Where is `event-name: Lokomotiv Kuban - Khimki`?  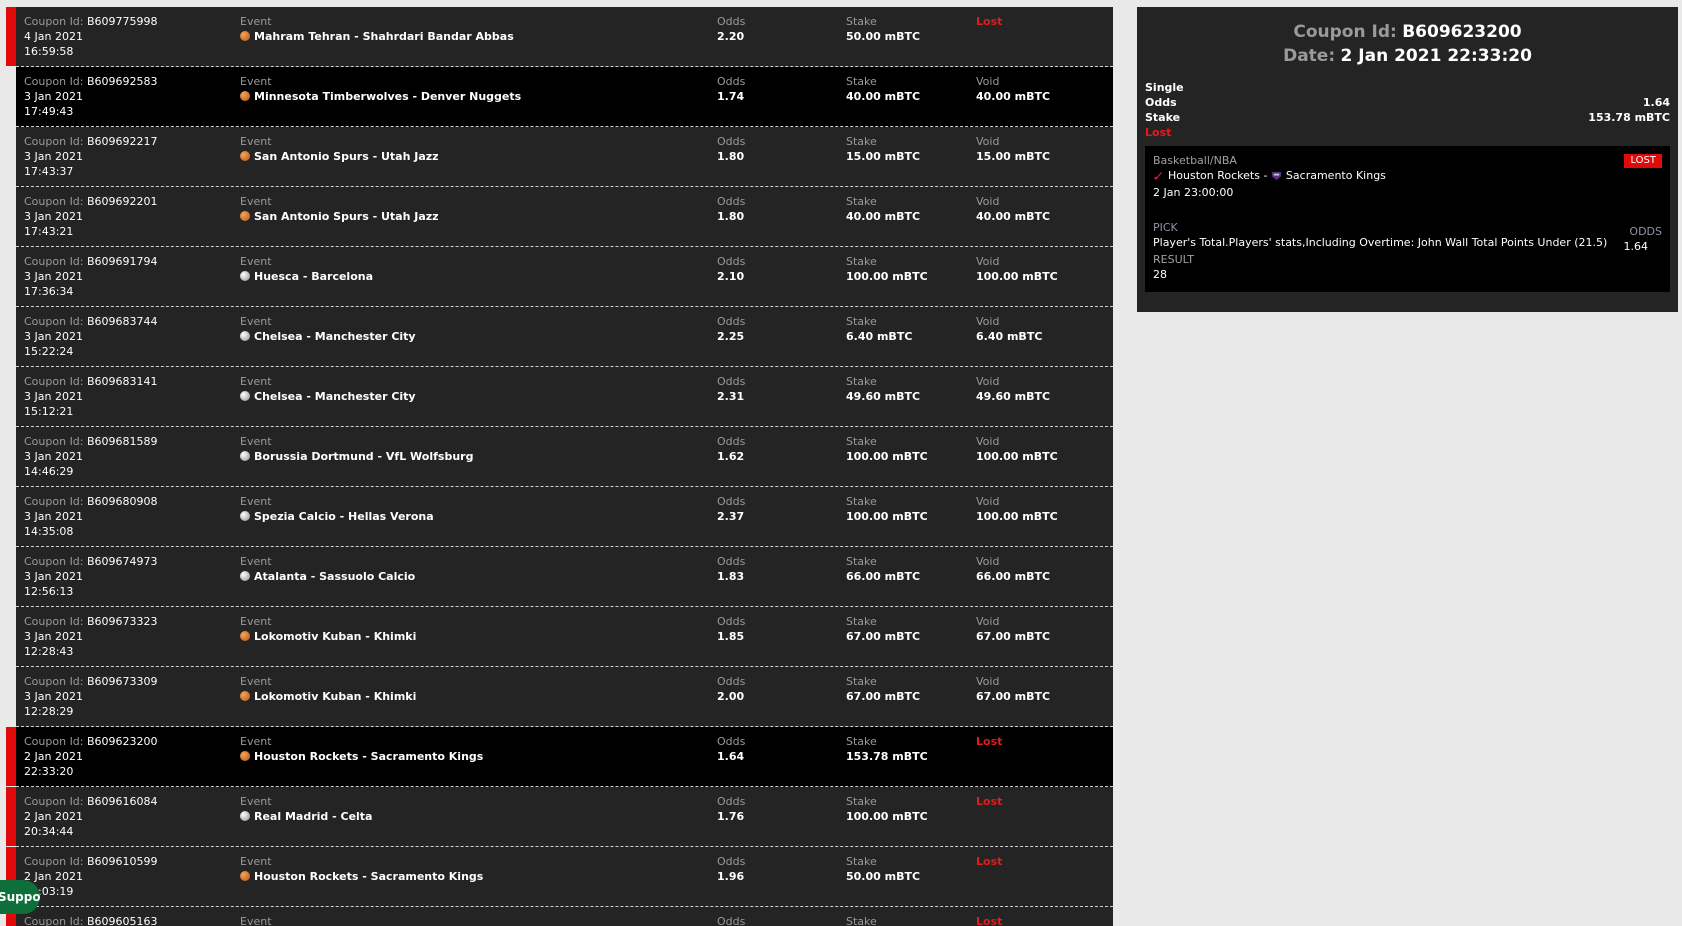 event-name: Lokomotiv Kuban - Khimki is located at coordinates (335, 636).